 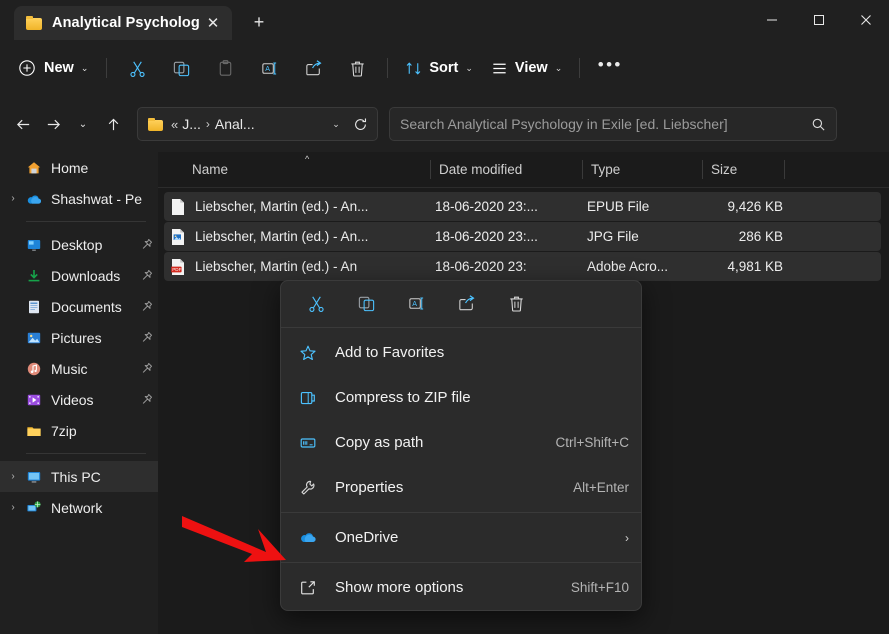 What do you see at coordinates (627, 537) in the screenshot?
I see `submenu-chevron-icon: ›` at bounding box center [627, 537].